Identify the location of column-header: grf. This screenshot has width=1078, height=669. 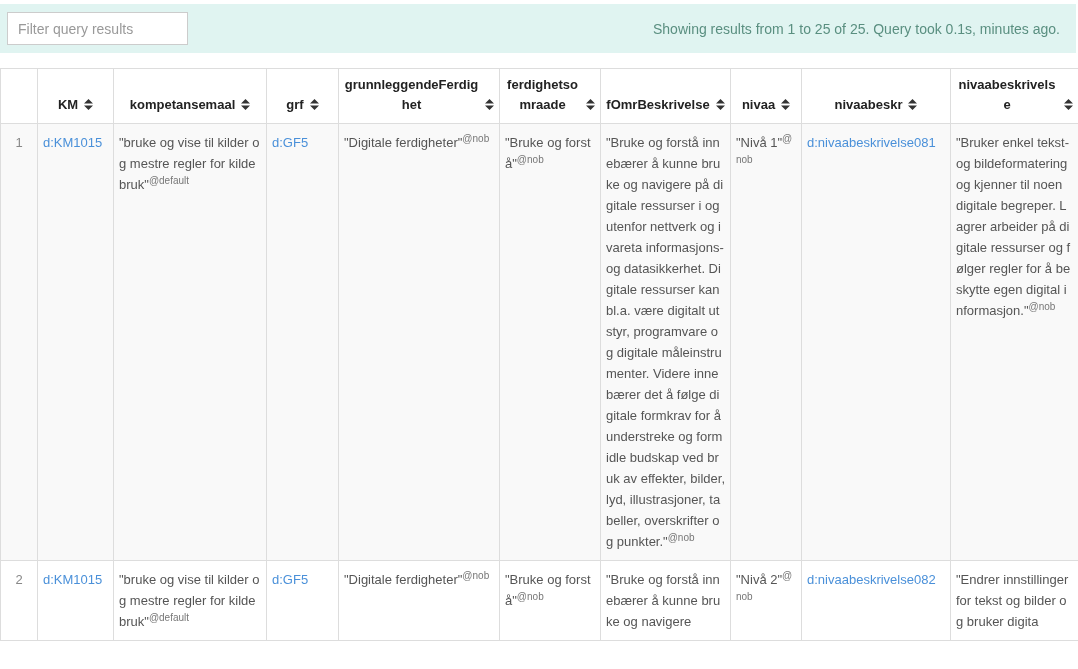
(295, 105).